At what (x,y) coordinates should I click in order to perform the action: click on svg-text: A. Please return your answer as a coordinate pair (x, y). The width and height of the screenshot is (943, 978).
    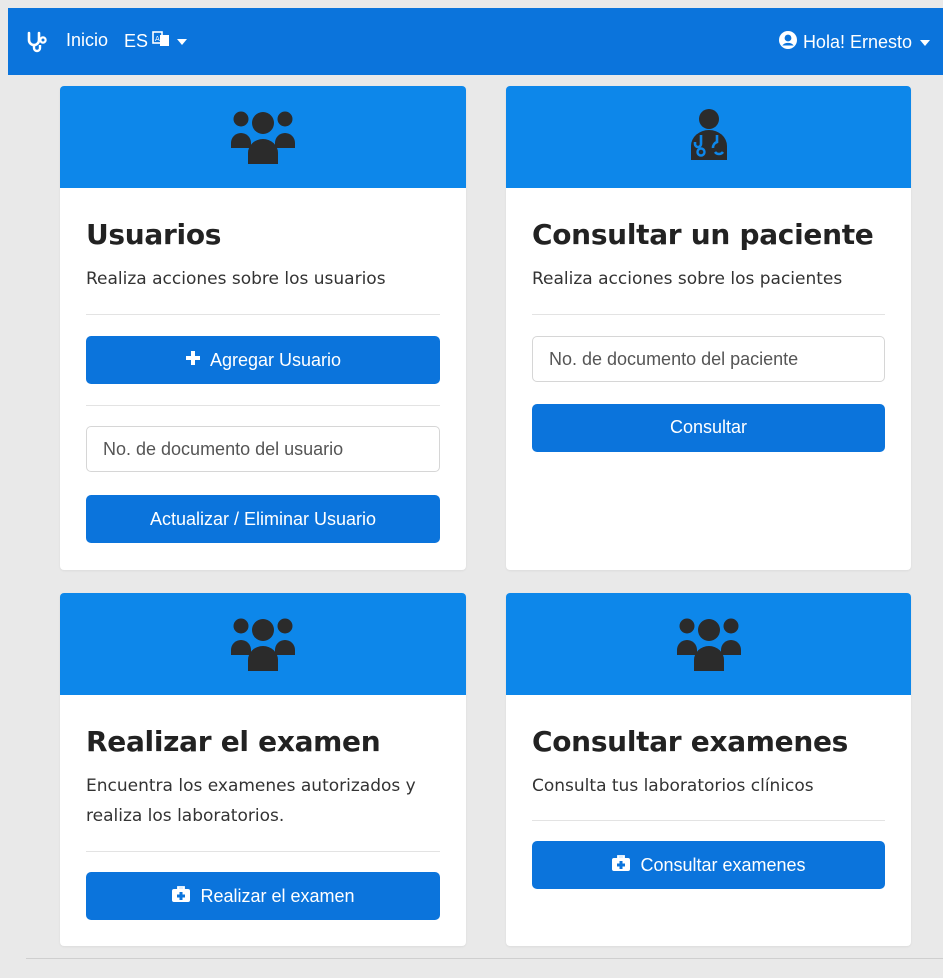
    Looking at the image, I should click on (157, 39).